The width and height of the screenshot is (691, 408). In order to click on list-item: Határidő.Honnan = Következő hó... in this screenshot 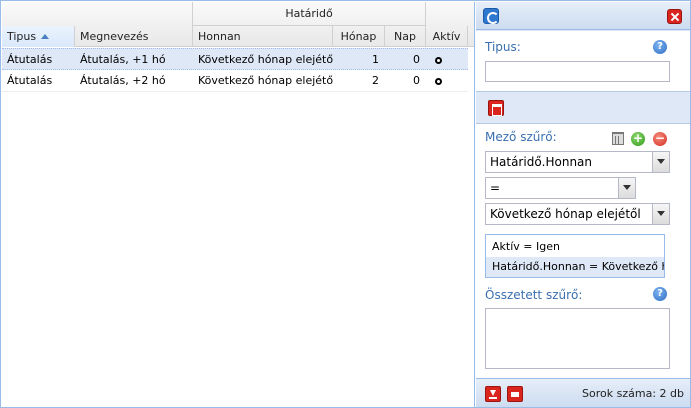, I will do `click(575, 267)`.